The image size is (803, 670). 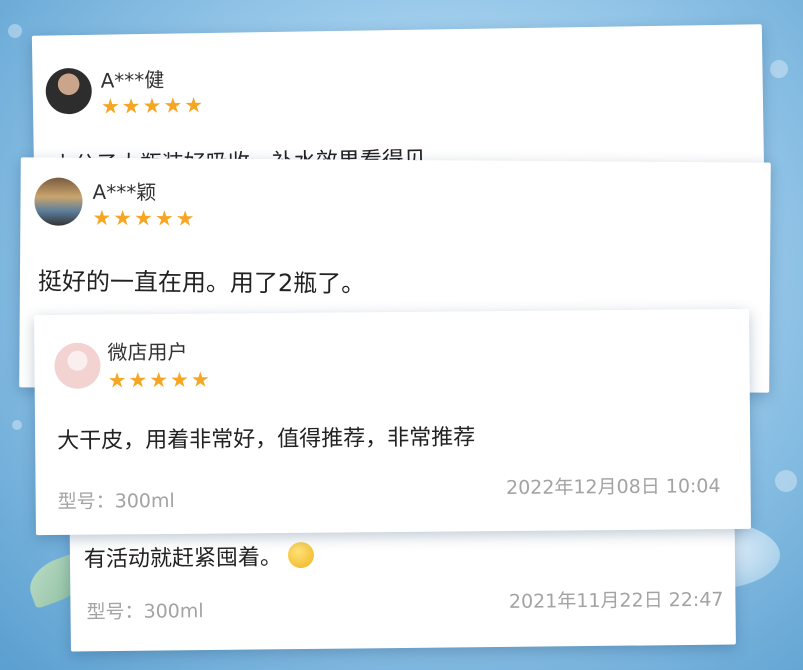 What do you see at coordinates (616, 600) in the screenshot?
I see `review-datetime: 2021年11月22日 22:47` at bounding box center [616, 600].